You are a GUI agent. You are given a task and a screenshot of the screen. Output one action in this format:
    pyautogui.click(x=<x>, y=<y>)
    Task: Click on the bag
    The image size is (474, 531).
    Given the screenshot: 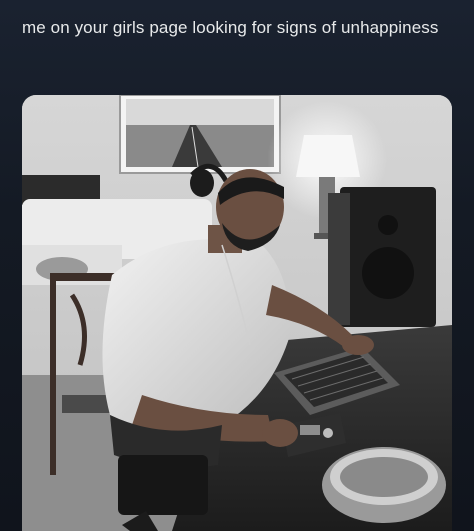 What is the action you would take?
    pyautogui.click(x=163, y=485)
    